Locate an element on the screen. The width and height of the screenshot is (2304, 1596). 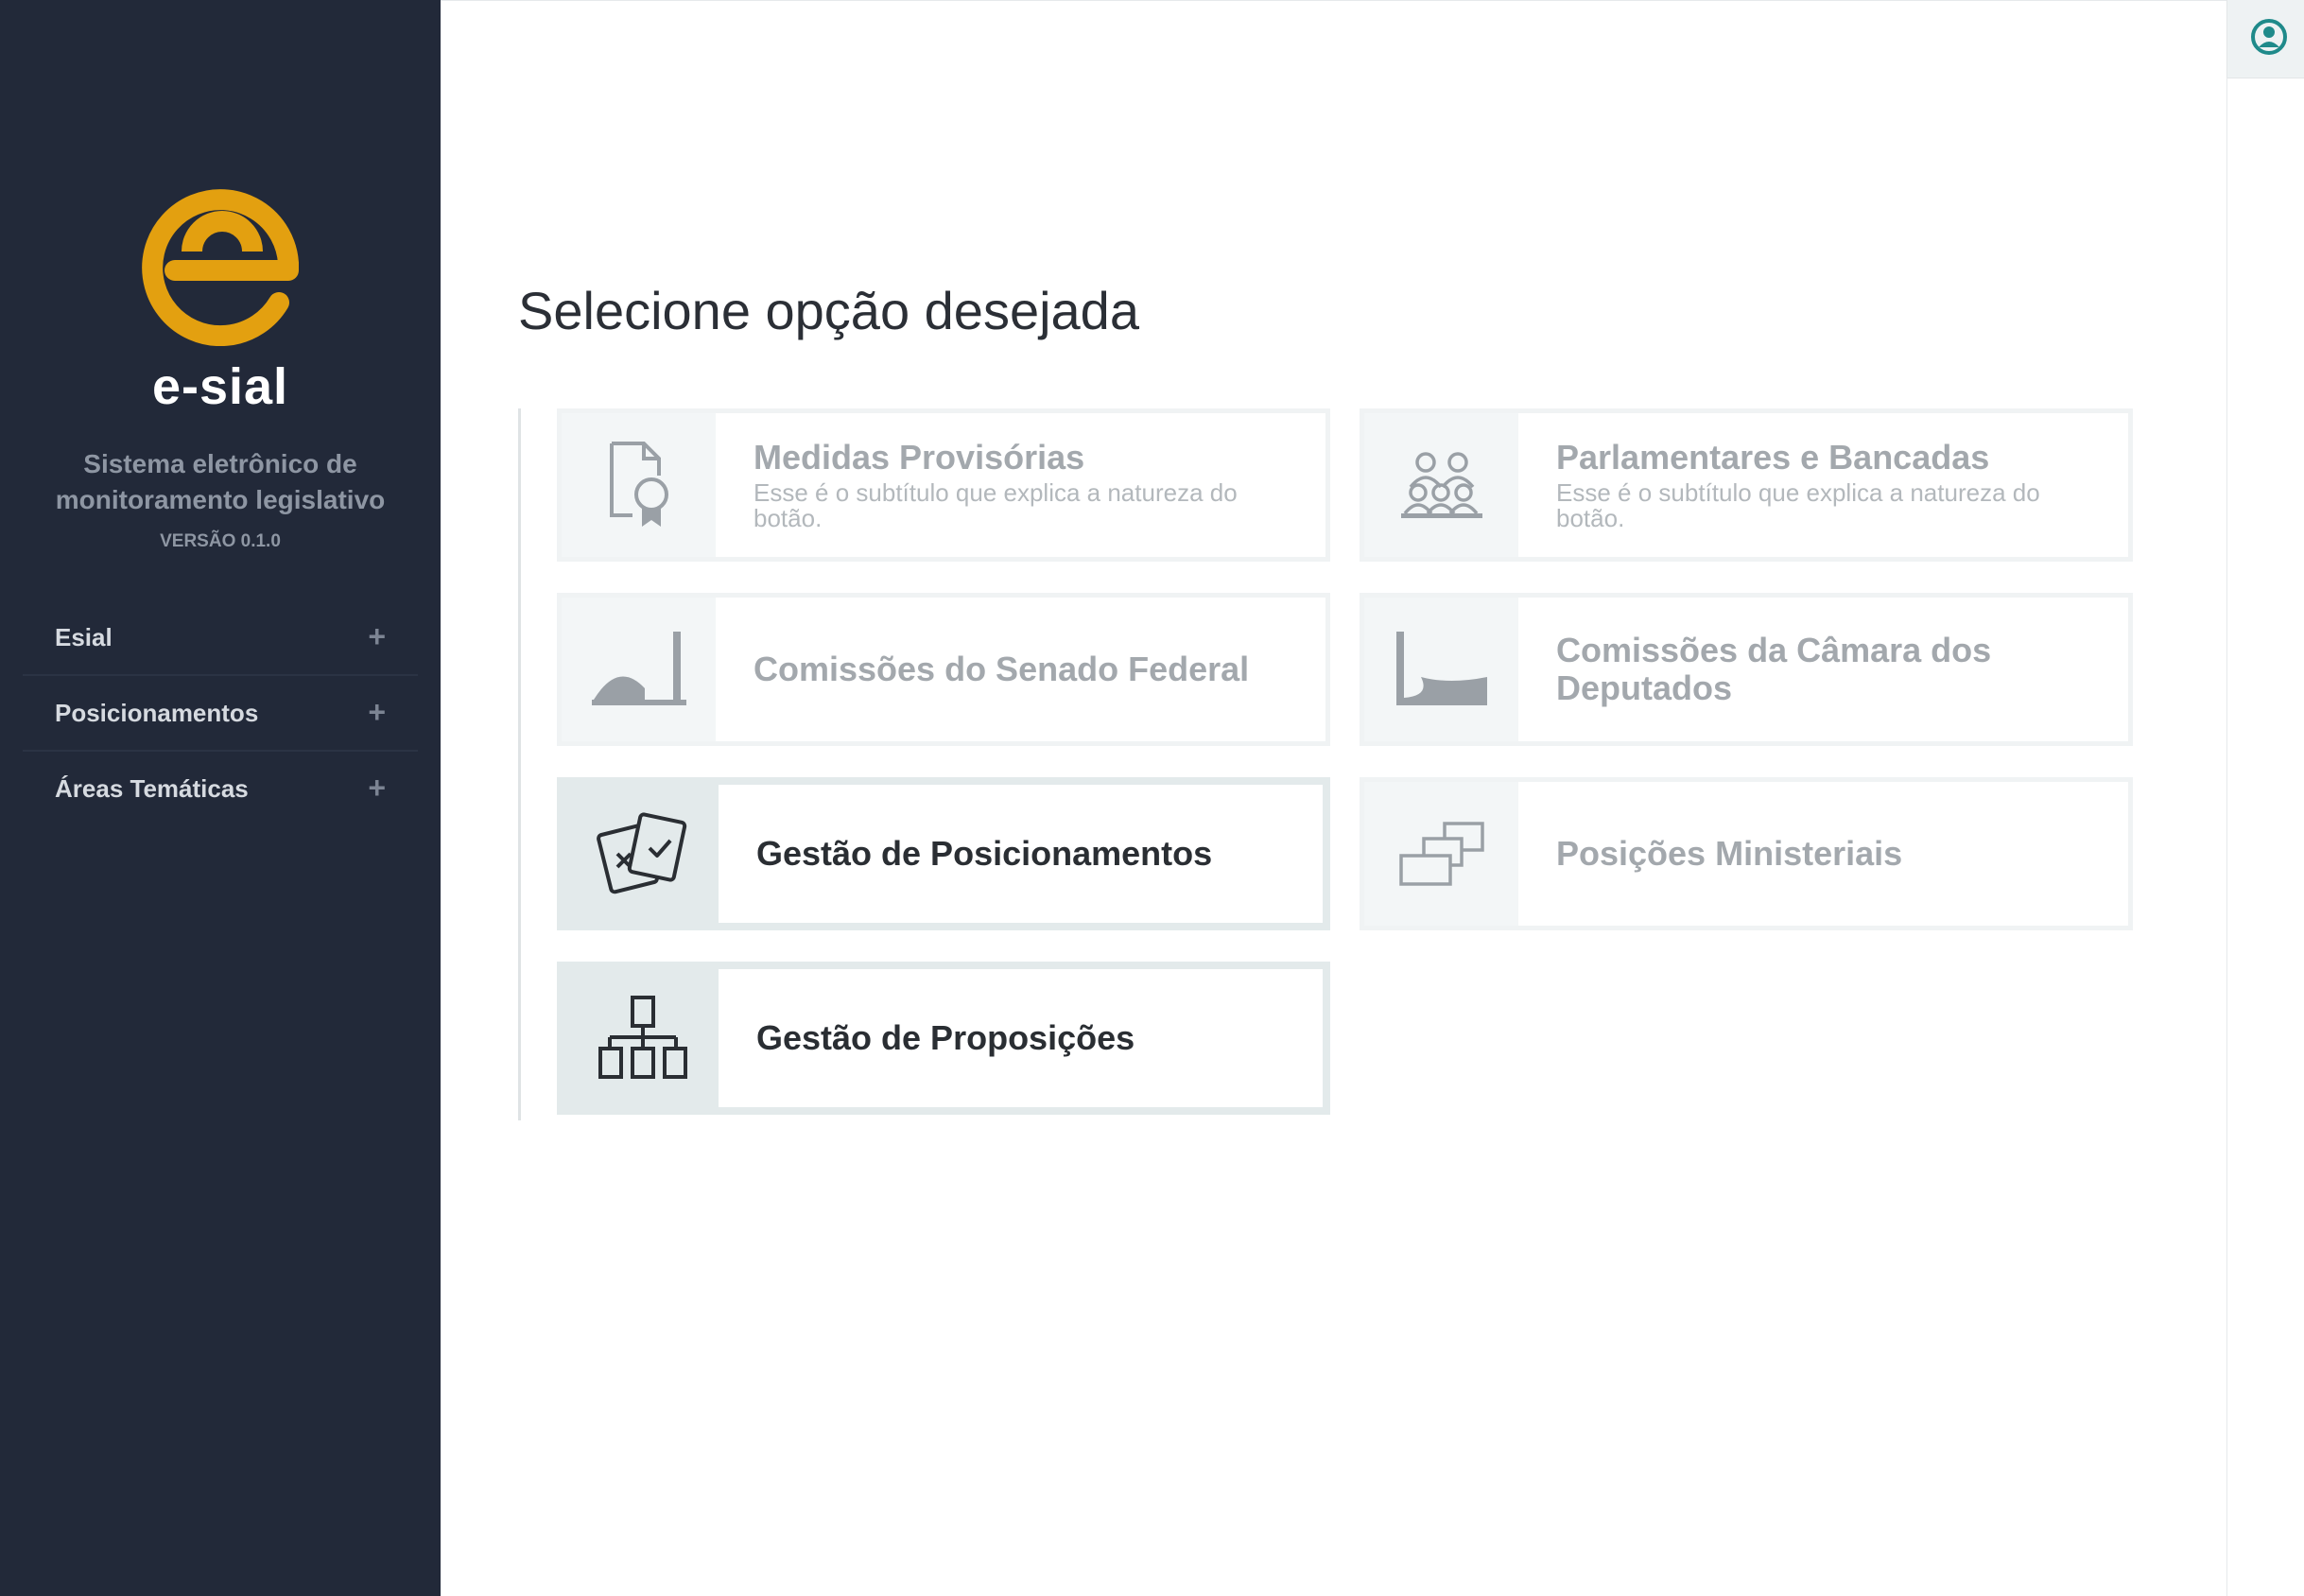
sidebar-item-esial: Esial + is located at coordinates (220, 638).